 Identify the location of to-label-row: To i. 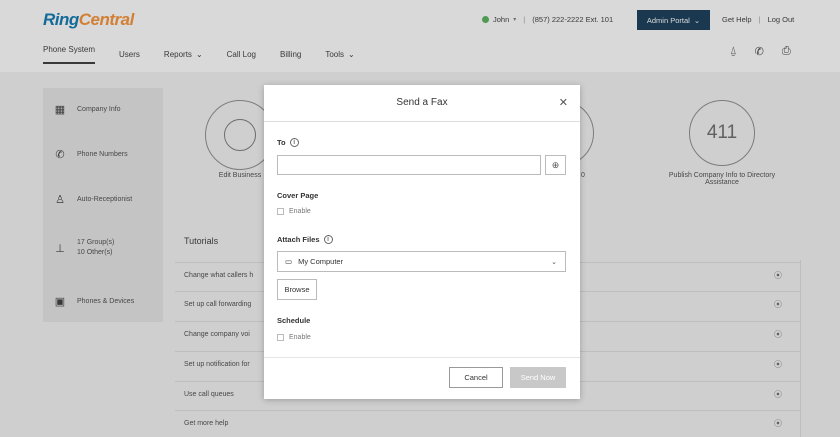
(288, 142).